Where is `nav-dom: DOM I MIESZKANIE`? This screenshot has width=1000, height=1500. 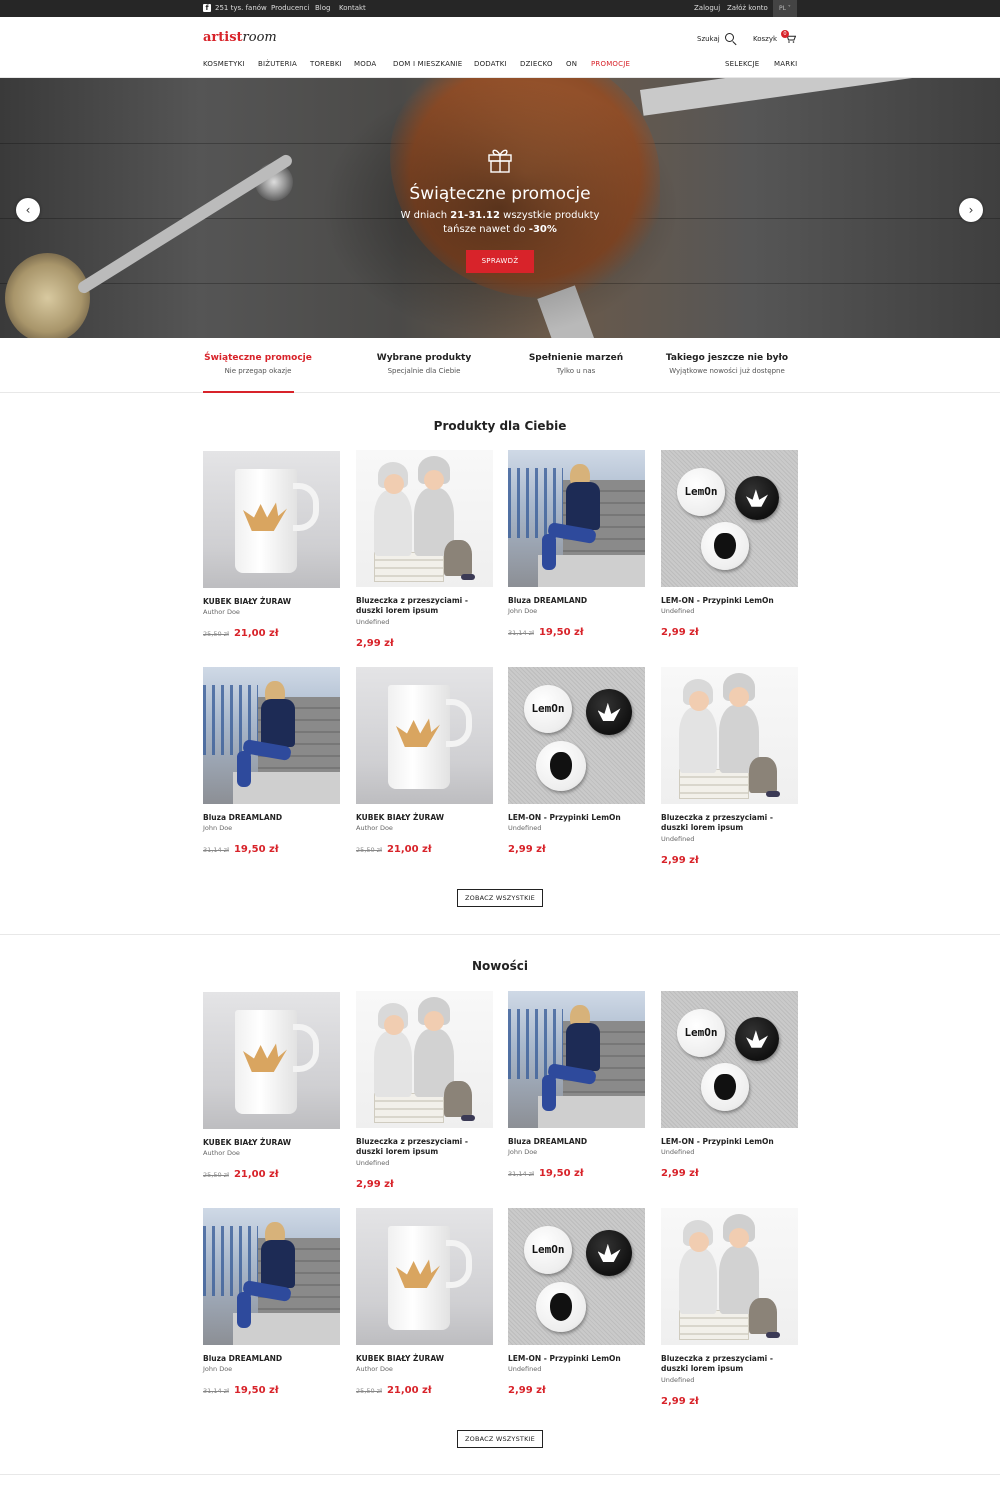 nav-dom: DOM I MIESZKANIE is located at coordinates (427, 64).